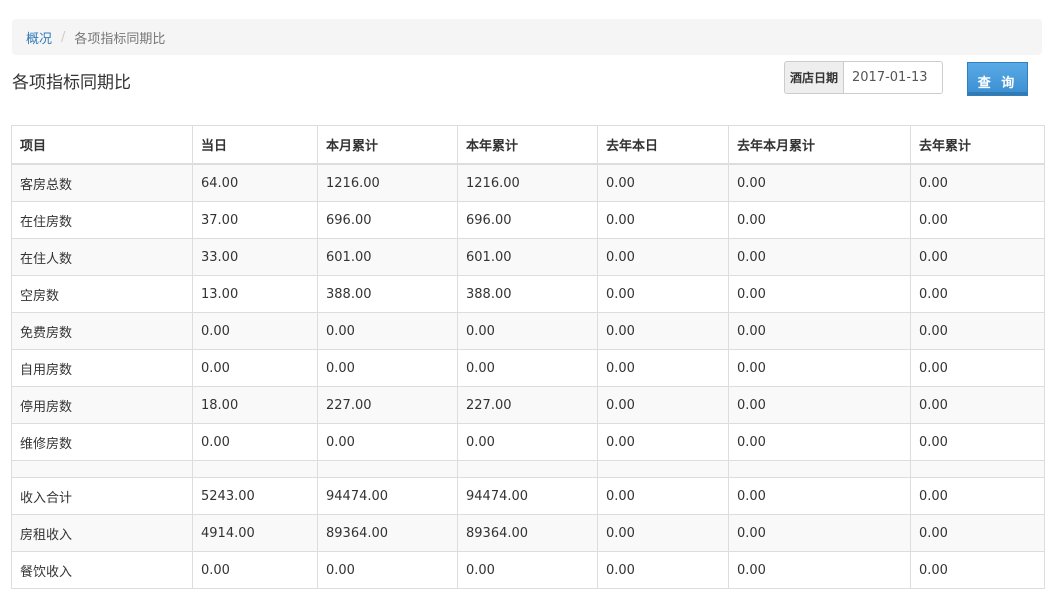 This screenshot has width=1054, height=589. I want to click on table-cell: 33.00, so click(255, 257).